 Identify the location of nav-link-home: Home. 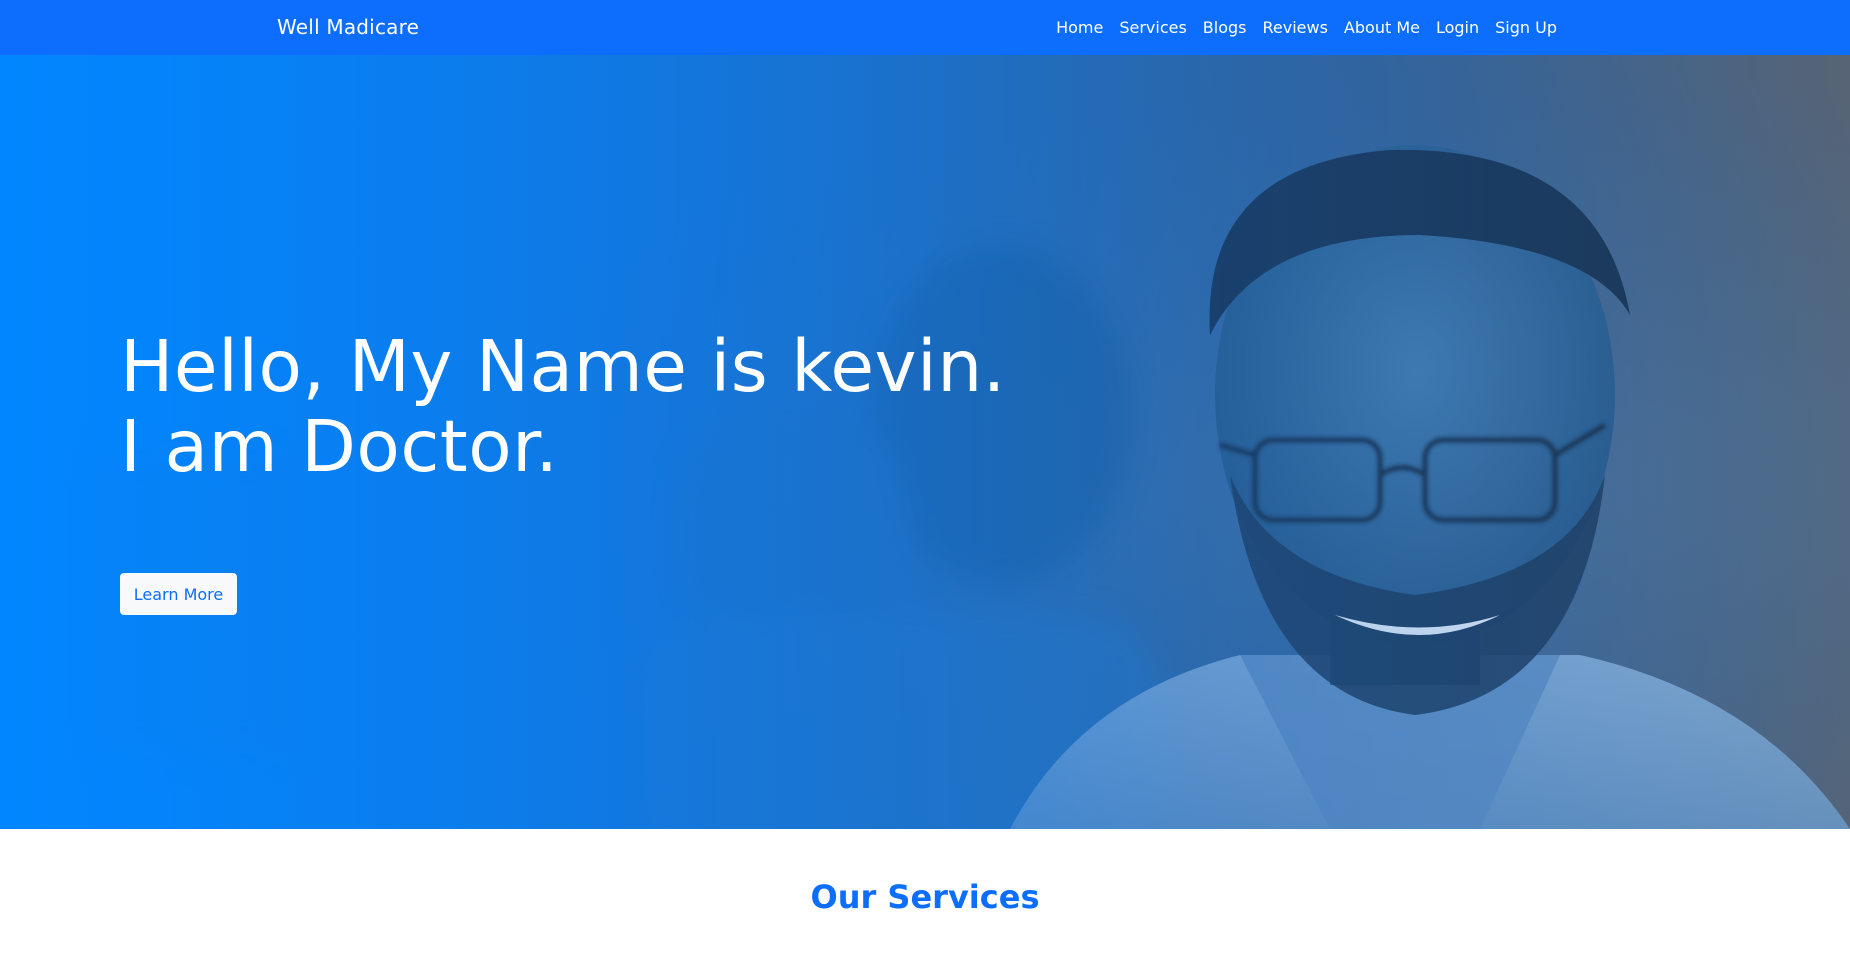
(1079, 27).